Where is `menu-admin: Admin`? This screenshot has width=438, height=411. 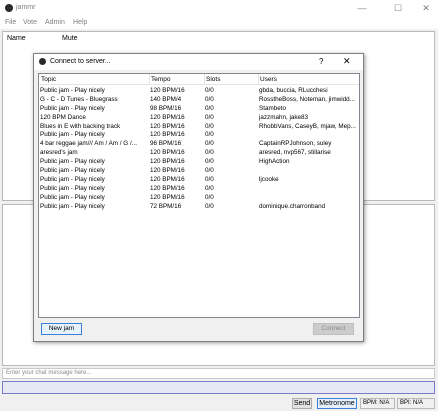
menu-admin: Admin is located at coordinates (55, 22).